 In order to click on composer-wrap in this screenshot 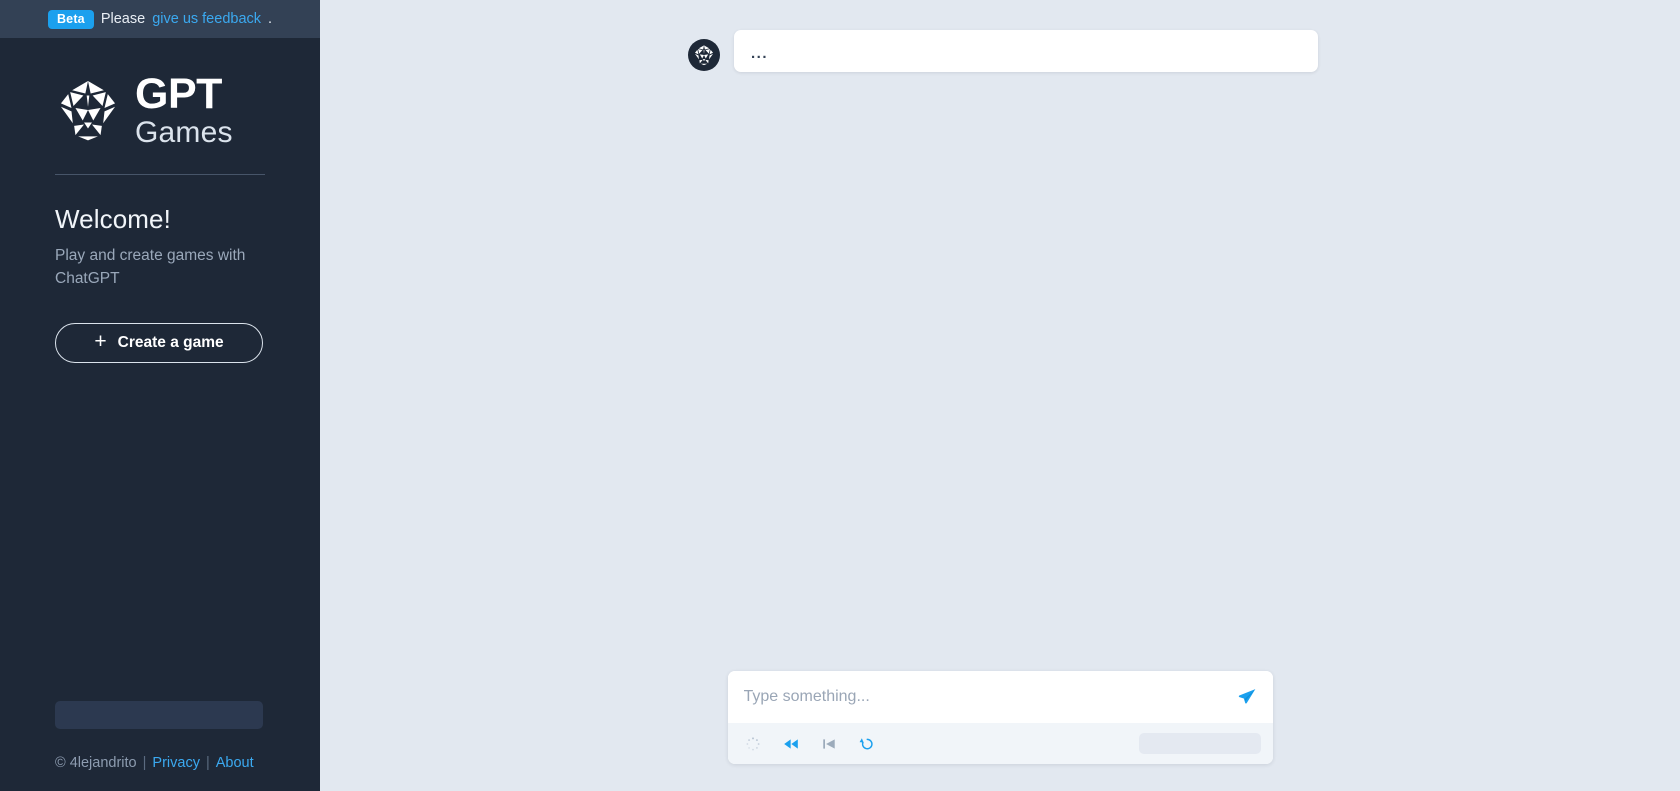, I will do `click(1000, 731)`.